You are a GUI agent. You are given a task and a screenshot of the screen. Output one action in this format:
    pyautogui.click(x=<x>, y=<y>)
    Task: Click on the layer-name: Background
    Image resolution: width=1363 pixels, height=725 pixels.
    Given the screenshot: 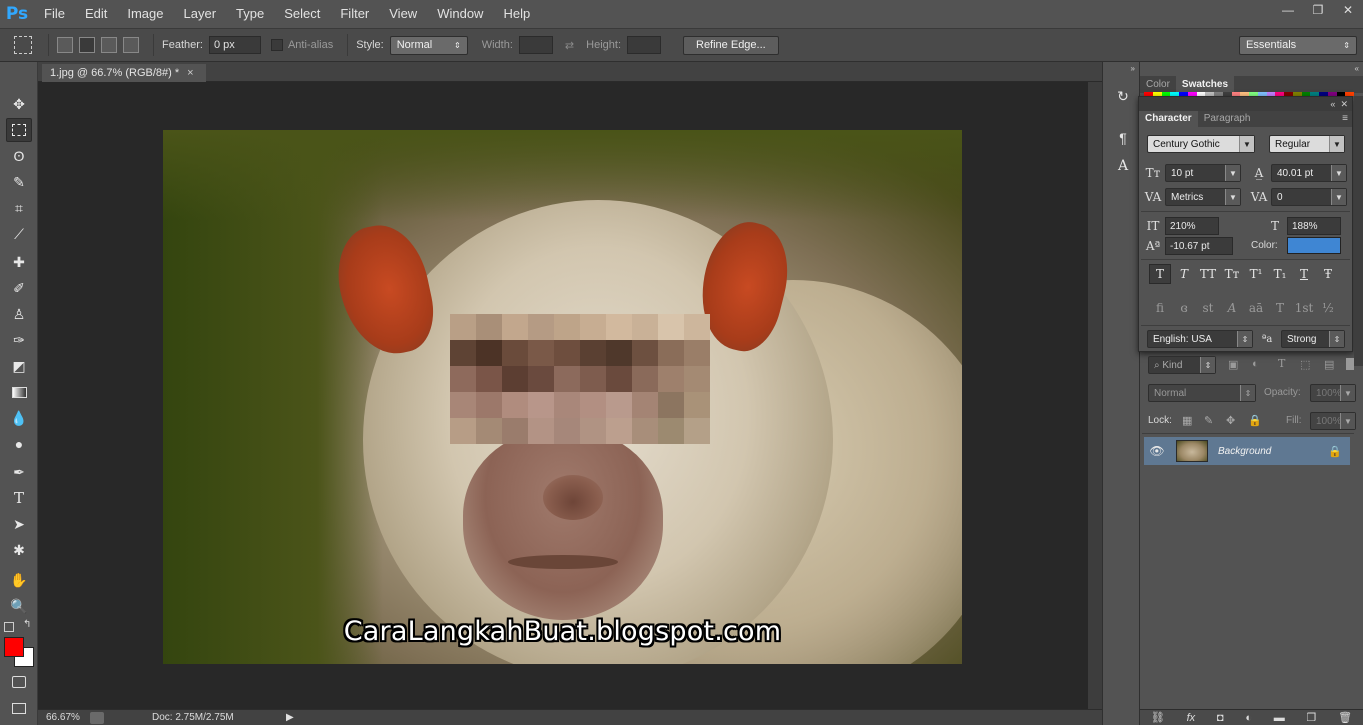 What is the action you would take?
    pyautogui.click(x=1273, y=451)
    